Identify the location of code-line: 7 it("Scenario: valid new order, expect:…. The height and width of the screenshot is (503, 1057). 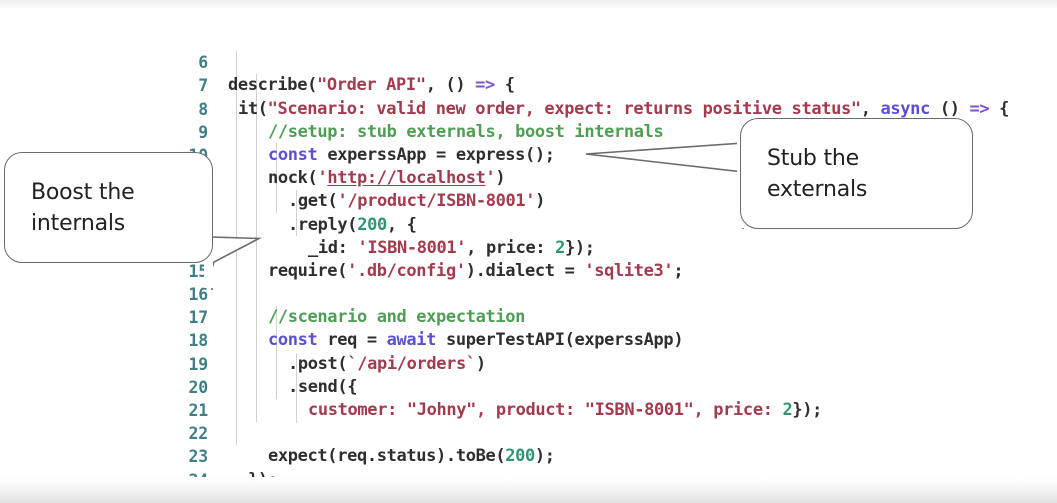
(528, 84).